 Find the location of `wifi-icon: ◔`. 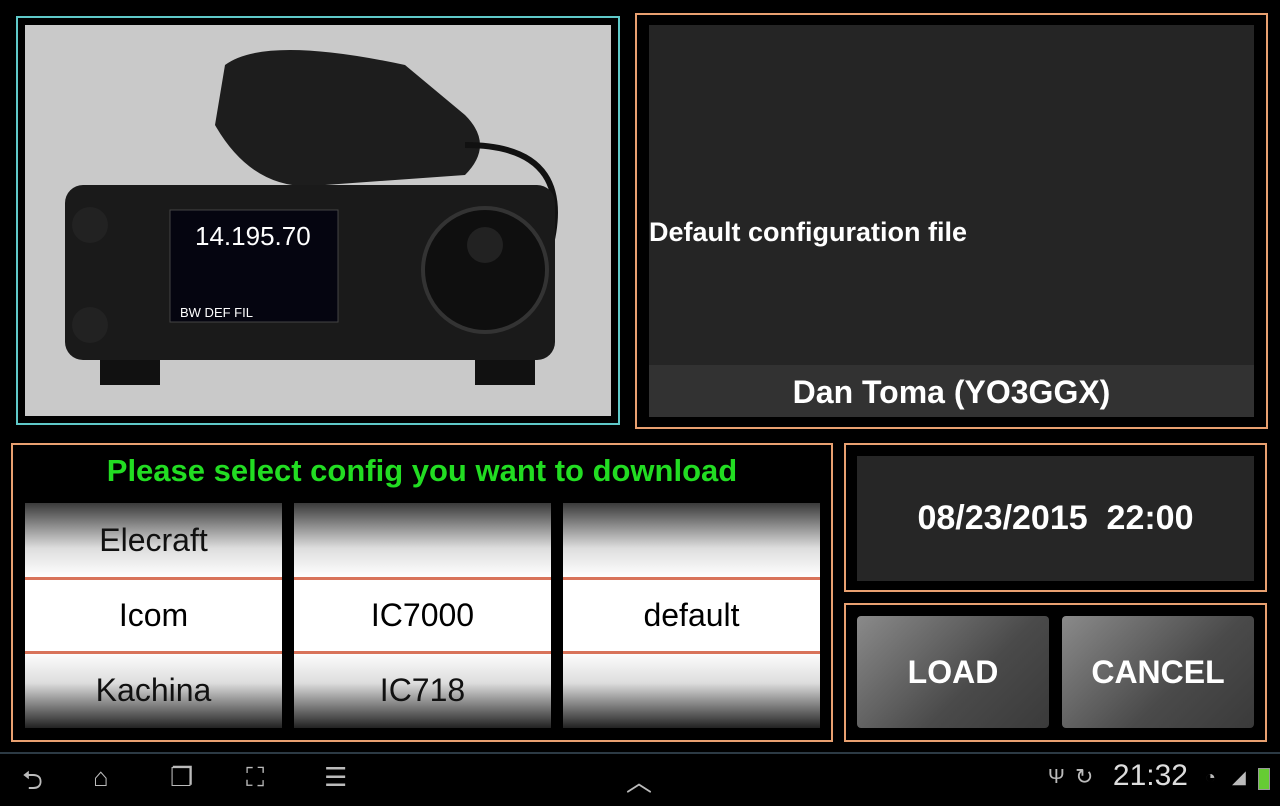

wifi-icon: ◔ is located at coordinates (1210, 777).